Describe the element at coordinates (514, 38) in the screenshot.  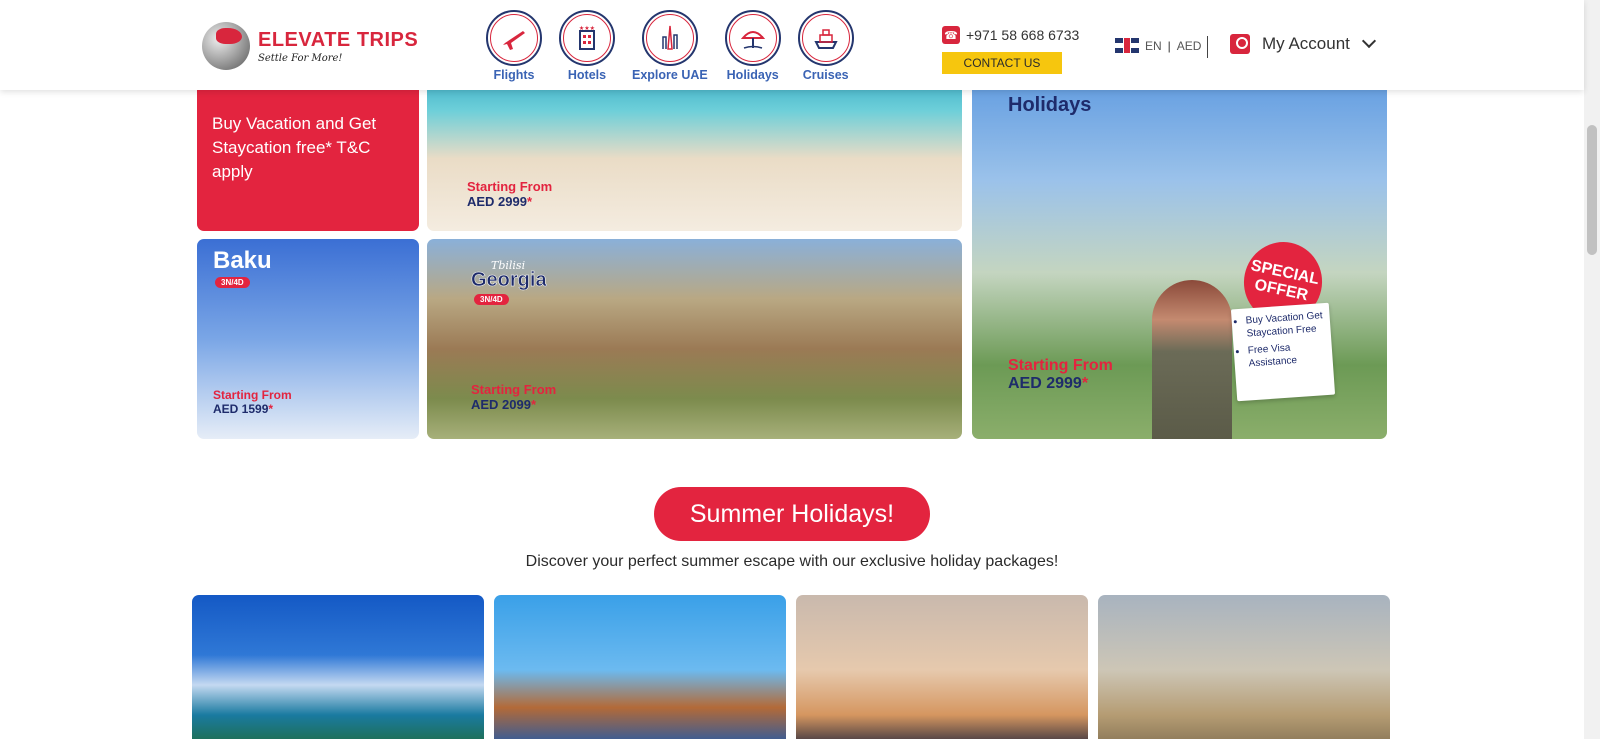
I see `plane-icon` at that location.